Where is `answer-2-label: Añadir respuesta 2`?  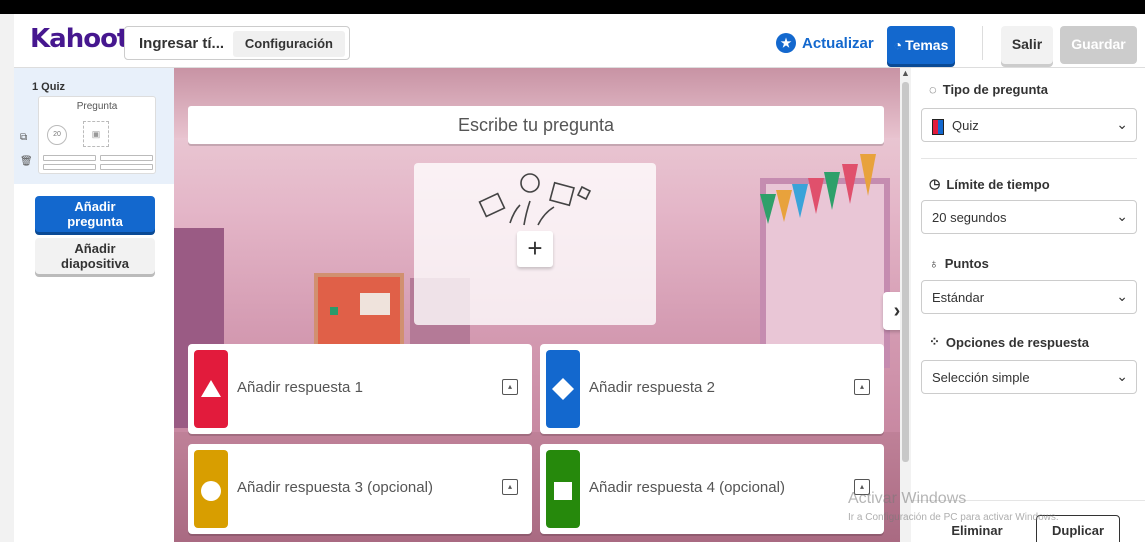 answer-2-label: Añadir respuesta 2 is located at coordinates (652, 387).